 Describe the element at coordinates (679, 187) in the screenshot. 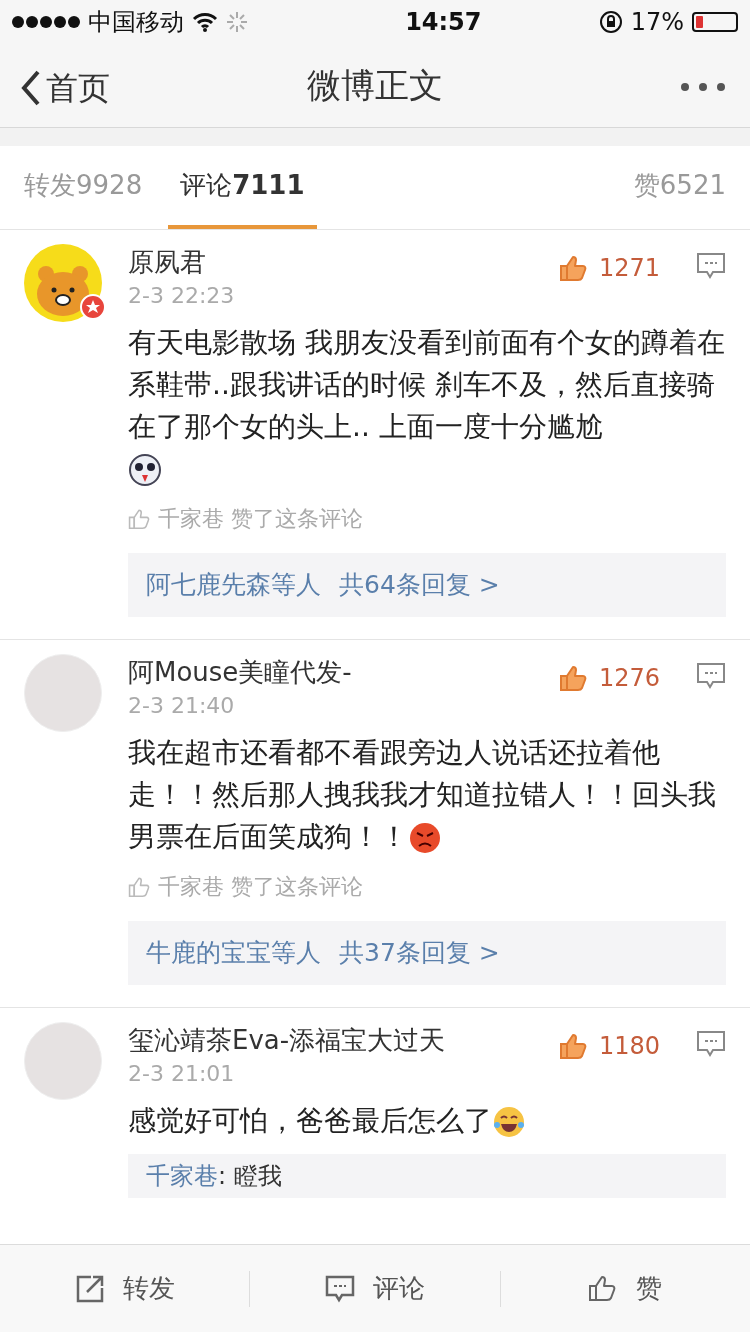

I see `tab: 赞6521` at that location.